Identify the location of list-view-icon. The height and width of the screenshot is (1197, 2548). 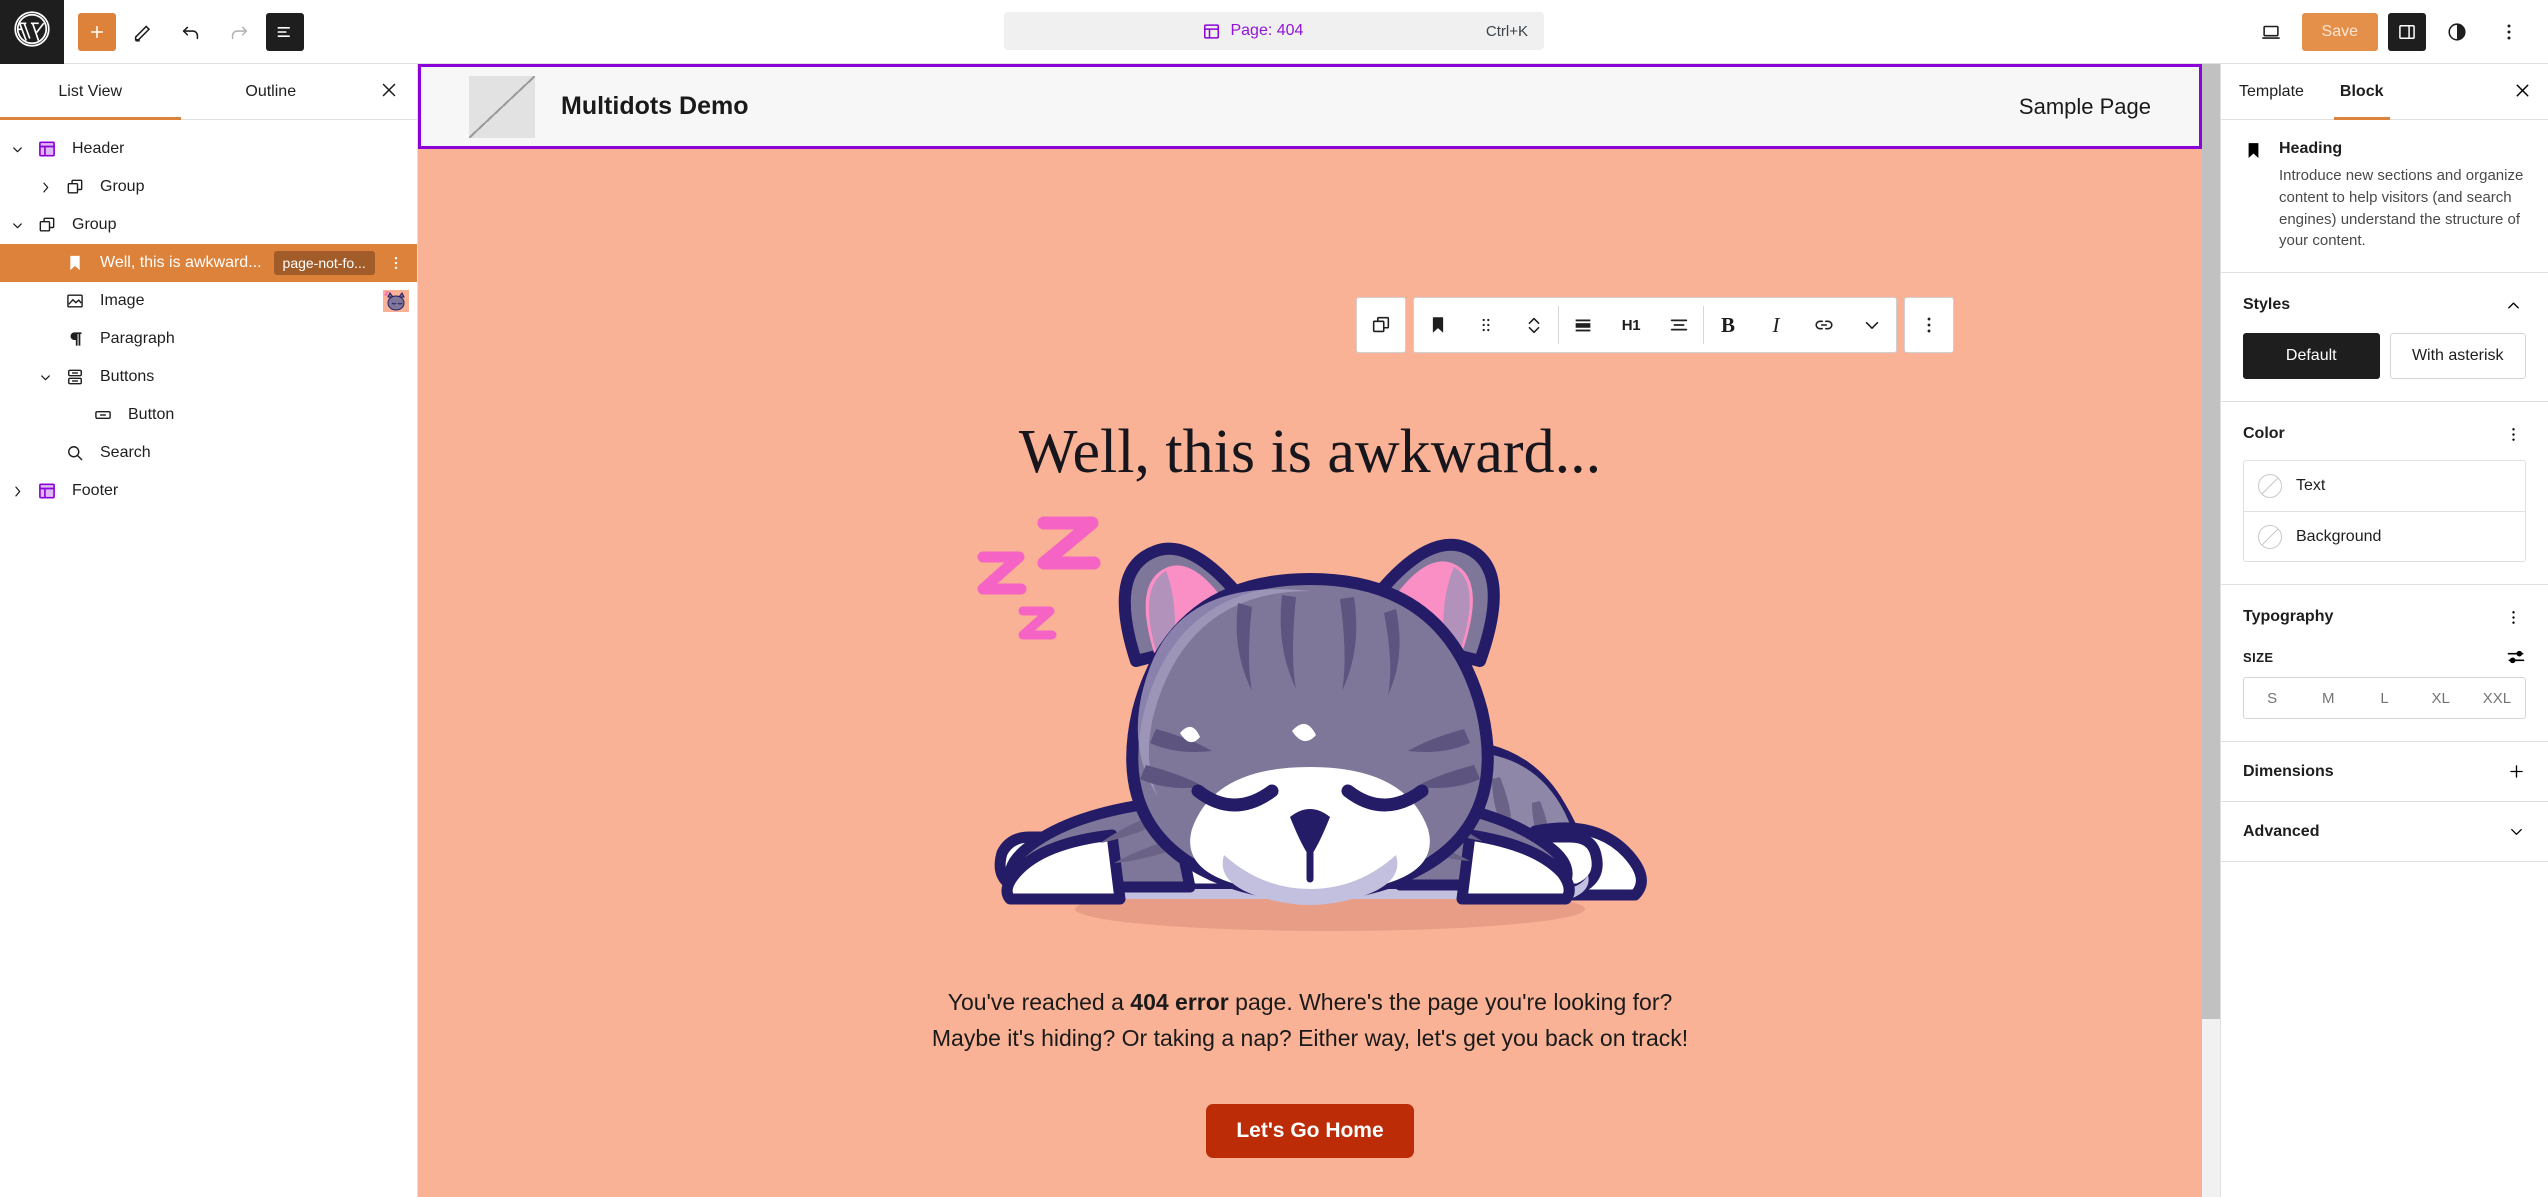
(285, 32).